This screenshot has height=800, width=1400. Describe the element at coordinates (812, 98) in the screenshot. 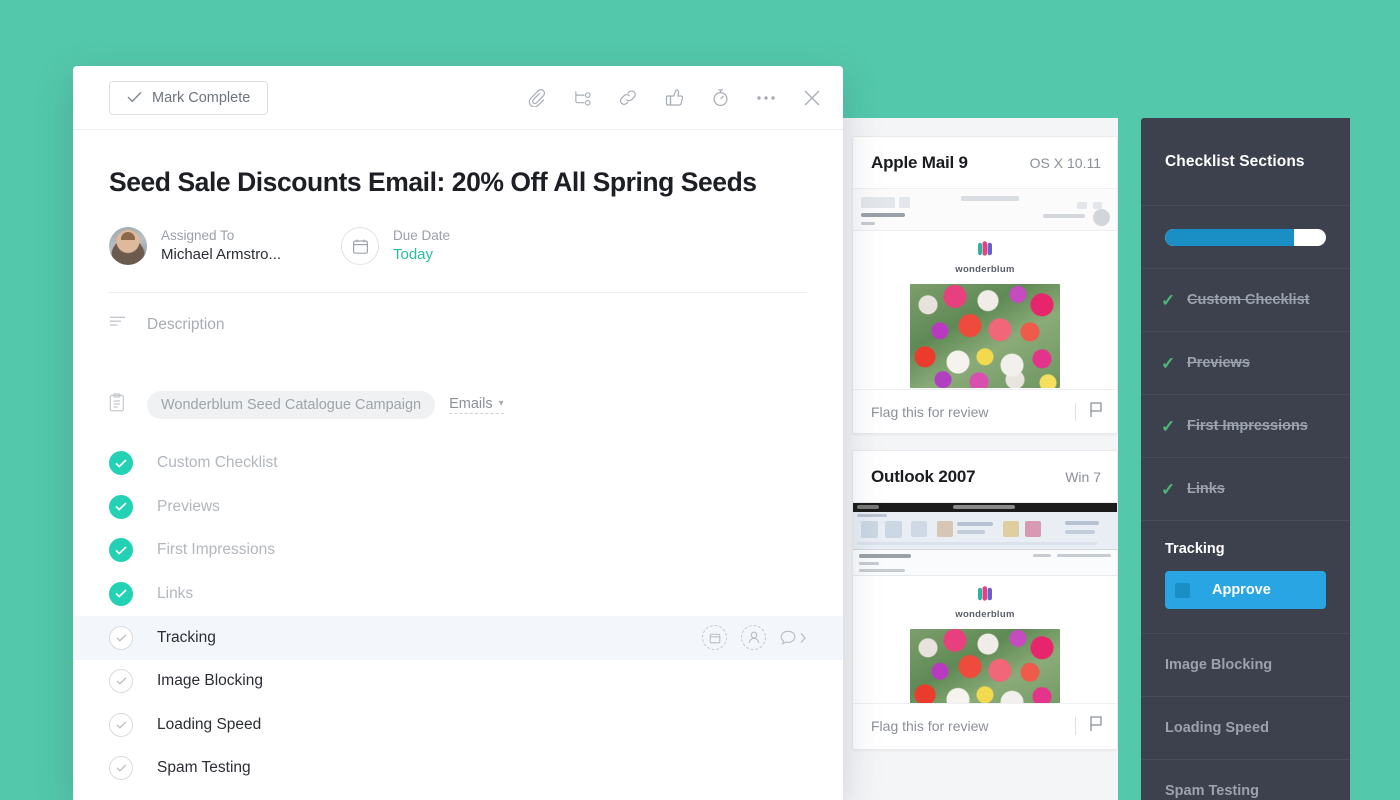

I see `close-icon` at that location.